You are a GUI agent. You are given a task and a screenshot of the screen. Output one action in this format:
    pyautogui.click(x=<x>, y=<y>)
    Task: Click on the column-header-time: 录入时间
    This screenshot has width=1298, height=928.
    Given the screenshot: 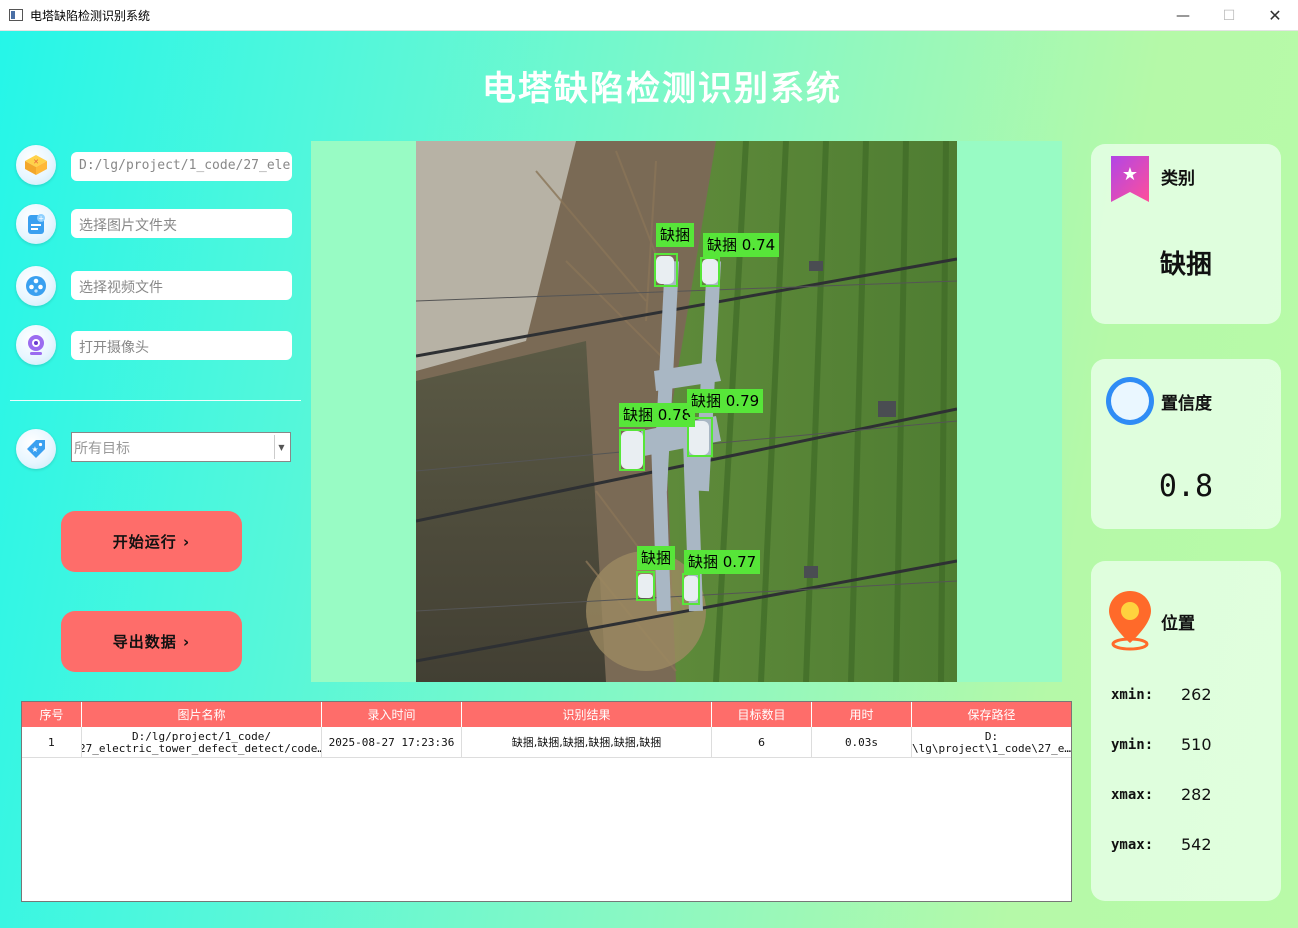 What is the action you would take?
    pyautogui.click(x=392, y=714)
    